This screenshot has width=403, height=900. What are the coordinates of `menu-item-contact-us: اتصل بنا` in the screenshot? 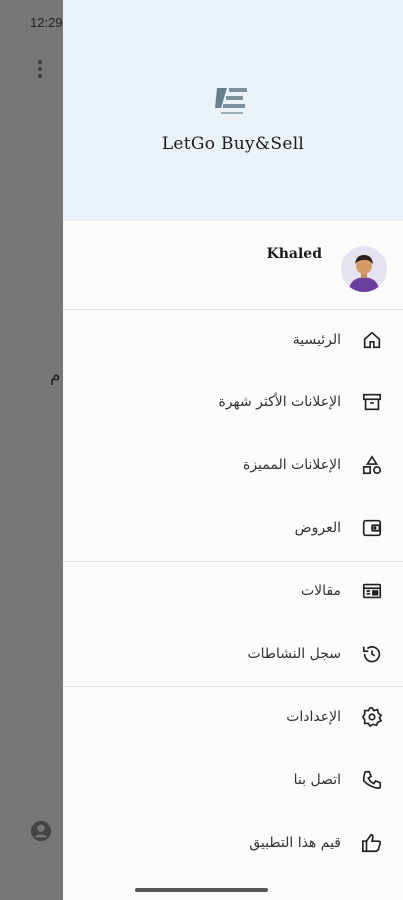 It's located at (233, 780).